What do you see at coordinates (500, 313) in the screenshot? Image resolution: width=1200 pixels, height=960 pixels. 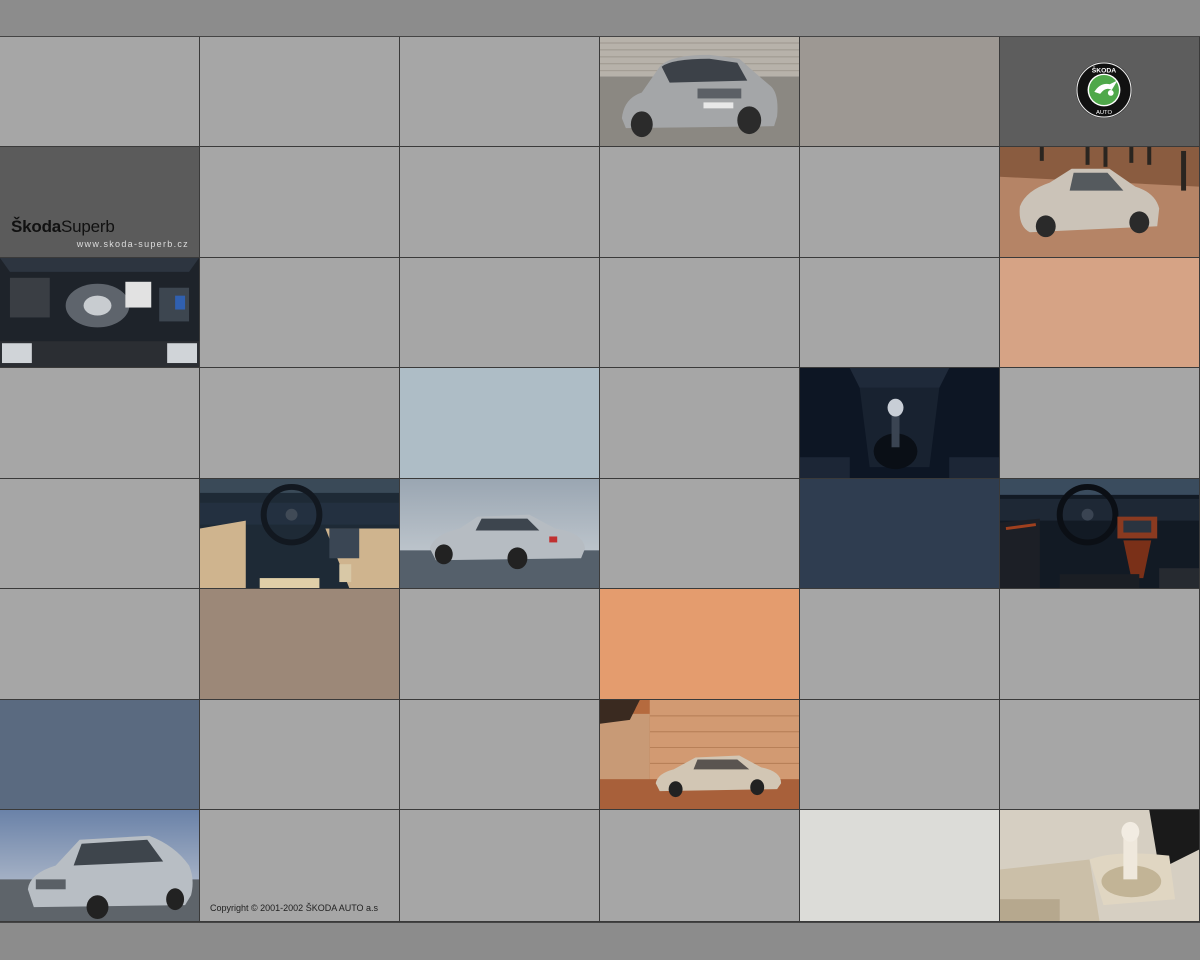 I see `tile-r3c3` at bounding box center [500, 313].